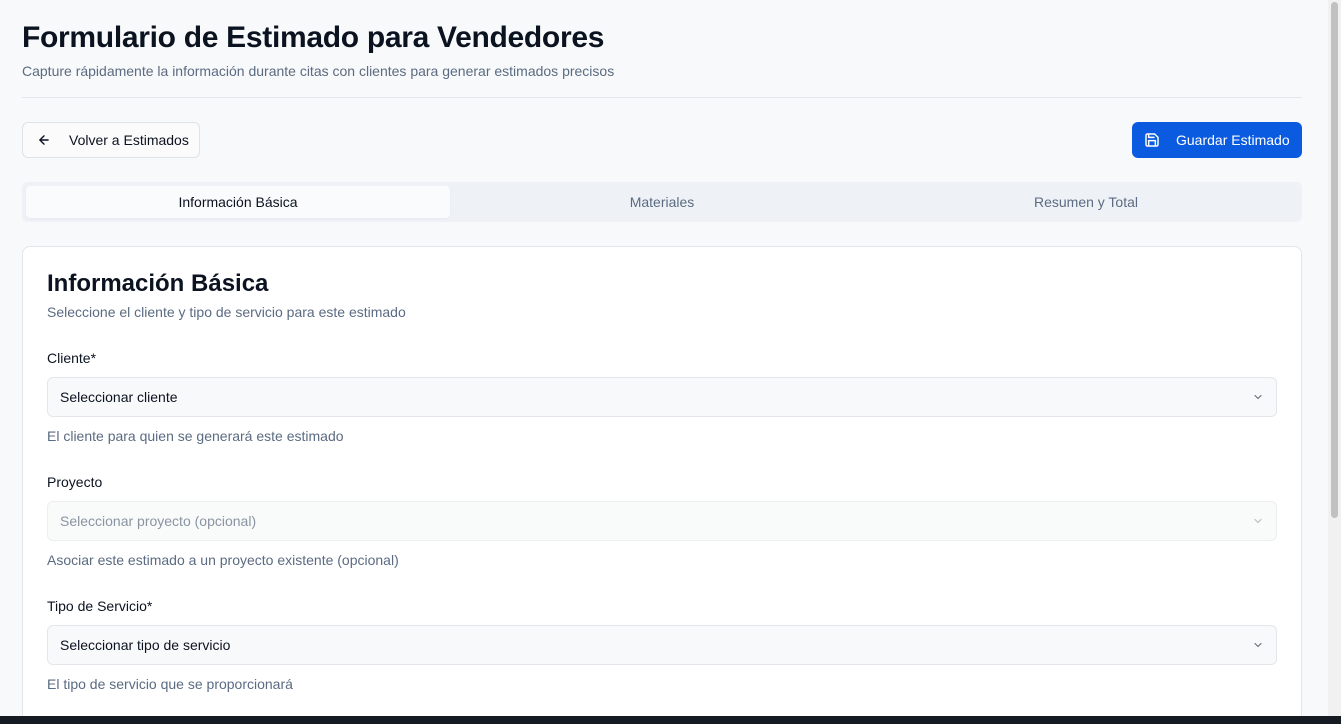  I want to click on service-type-help-text: El tipo de servicio que se proporcionará, so click(170, 684).